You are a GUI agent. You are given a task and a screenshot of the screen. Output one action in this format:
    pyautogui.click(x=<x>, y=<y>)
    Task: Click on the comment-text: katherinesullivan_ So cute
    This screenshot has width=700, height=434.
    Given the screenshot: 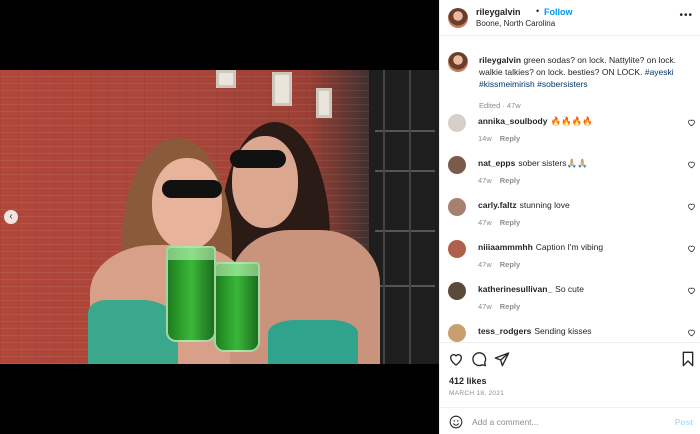 What is the action you would take?
    pyautogui.click(x=531, y=289)
    